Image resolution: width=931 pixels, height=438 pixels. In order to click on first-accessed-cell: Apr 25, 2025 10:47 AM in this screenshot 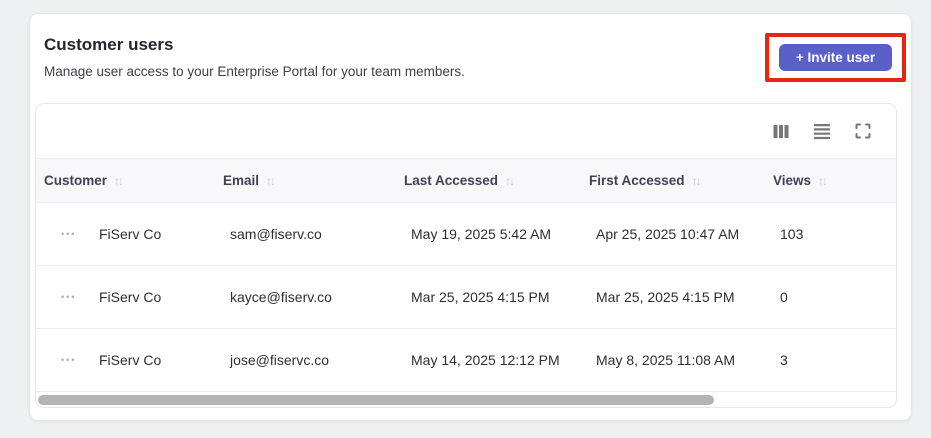, I will do `click(668, 234)`.